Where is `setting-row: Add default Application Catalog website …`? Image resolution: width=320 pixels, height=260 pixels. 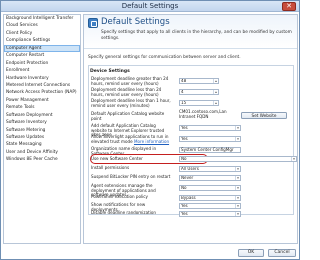
setting-row: Add default Application Catalog website … is located at coordinates (193, 130).